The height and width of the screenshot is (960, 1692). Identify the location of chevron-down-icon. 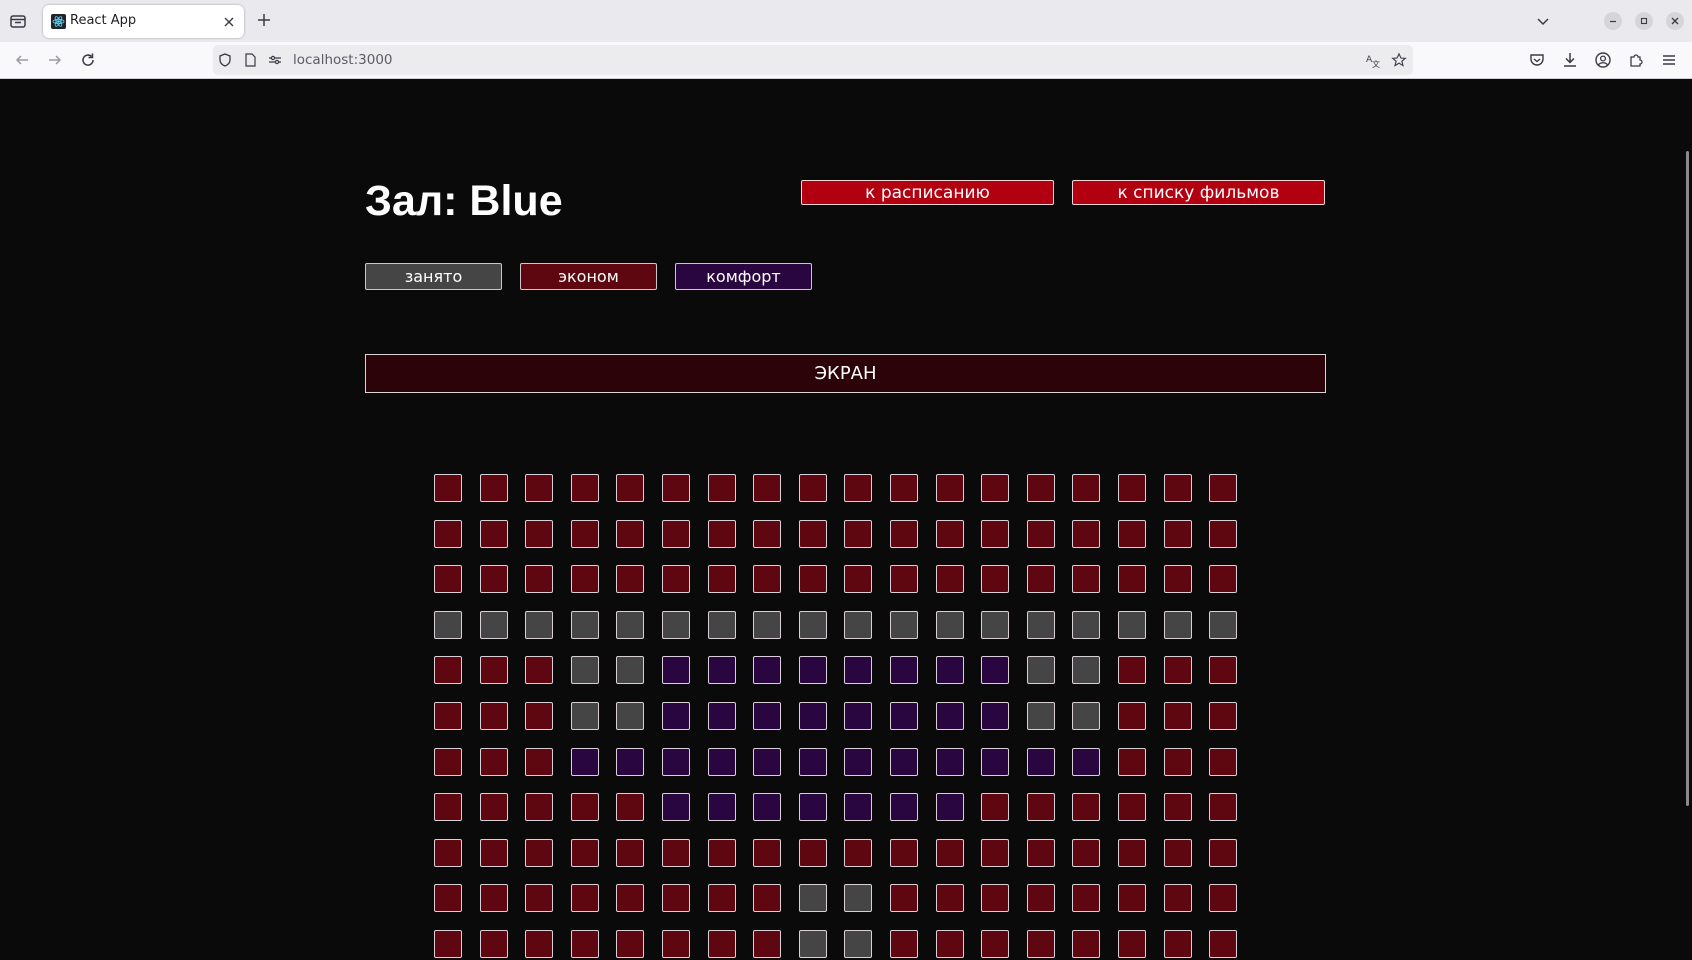
(1543, 21).